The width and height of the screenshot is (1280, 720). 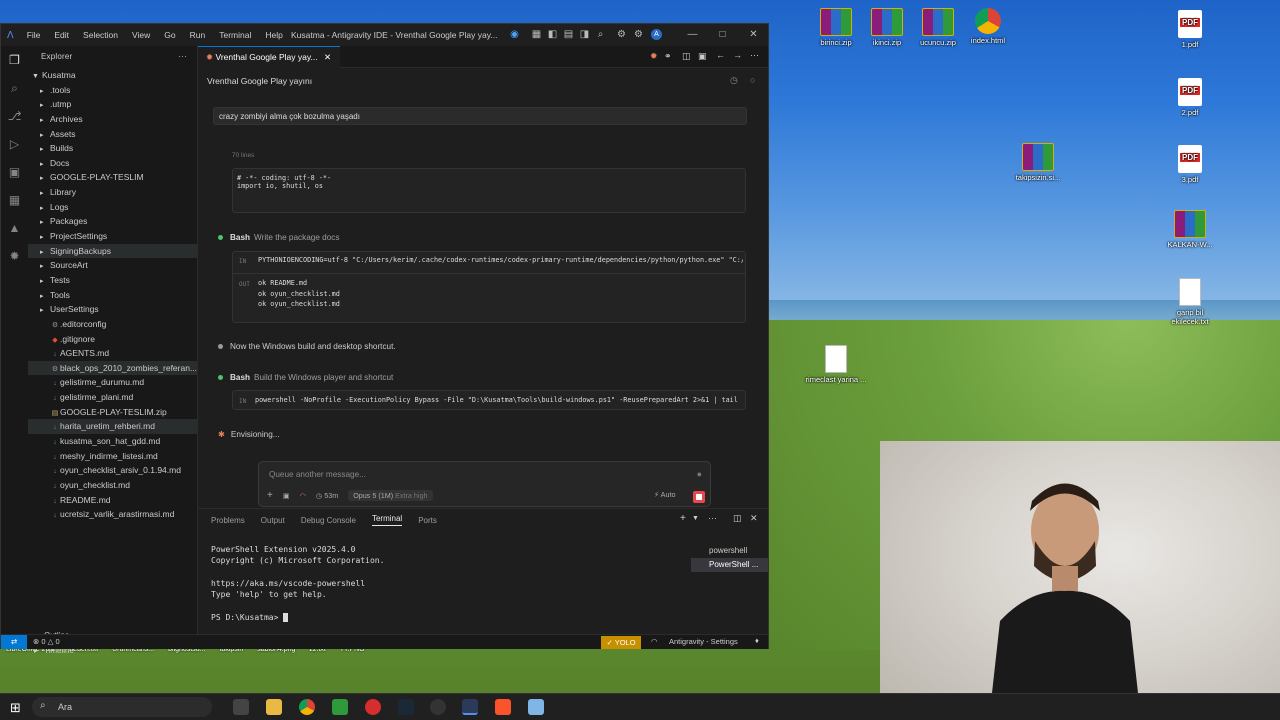 What do you see at coordinates (552, 34) in the screenshot?
I see `sidebar-toggle-icon: ◧` at bounding box center [552, 34].